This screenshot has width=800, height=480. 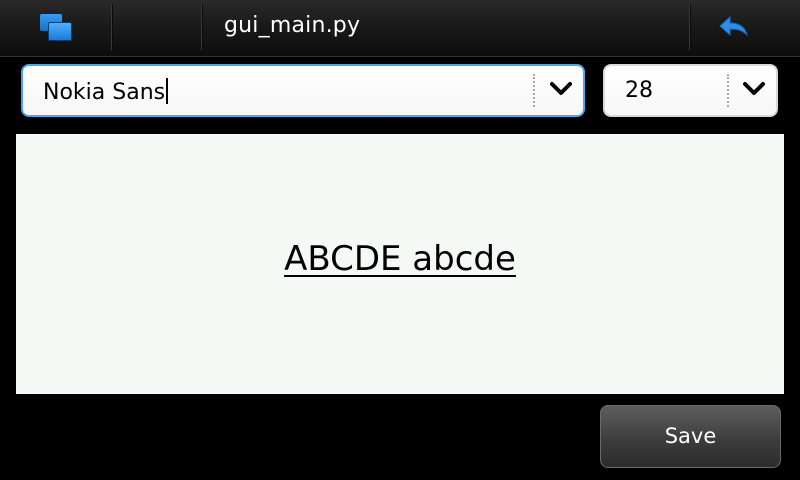 I want to click on back-button, so click(x=745, y=27).